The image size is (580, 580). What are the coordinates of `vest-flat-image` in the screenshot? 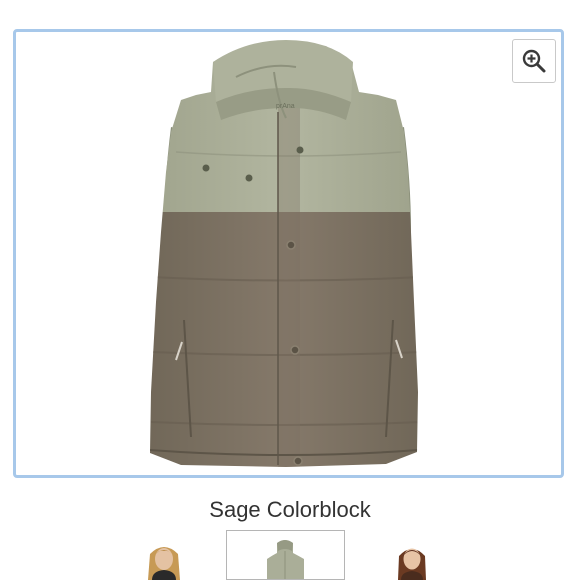 It's located at (285, 559).